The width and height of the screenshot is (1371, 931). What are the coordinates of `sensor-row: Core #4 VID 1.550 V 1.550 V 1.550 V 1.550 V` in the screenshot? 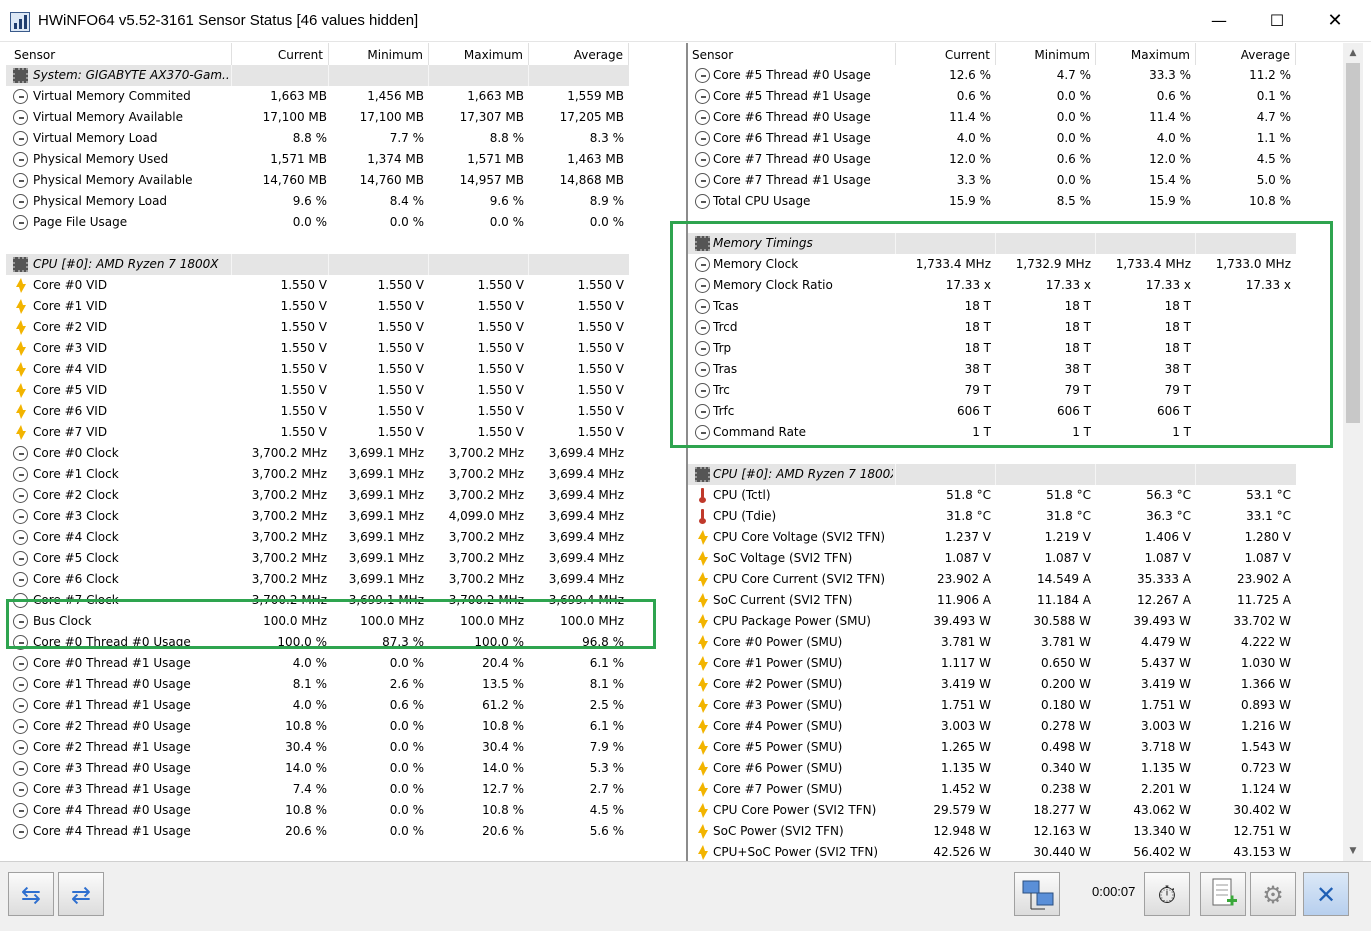 It's located at (317, 369).